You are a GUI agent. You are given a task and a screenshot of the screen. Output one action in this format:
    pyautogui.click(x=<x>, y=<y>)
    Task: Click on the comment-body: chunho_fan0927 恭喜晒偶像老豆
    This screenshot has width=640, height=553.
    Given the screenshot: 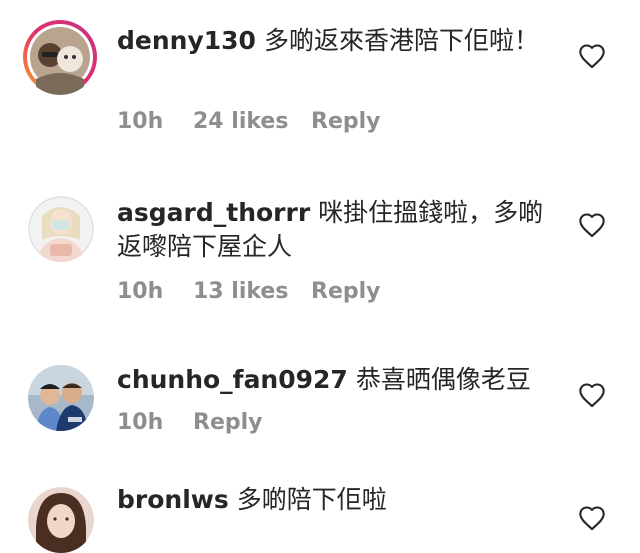 What is the action you would take?
    pyautogui.click(x=332, y=380)
    